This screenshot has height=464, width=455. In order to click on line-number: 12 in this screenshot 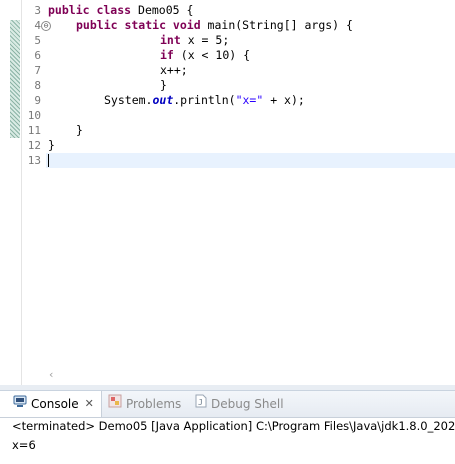, I will do `click(34, 145)`.